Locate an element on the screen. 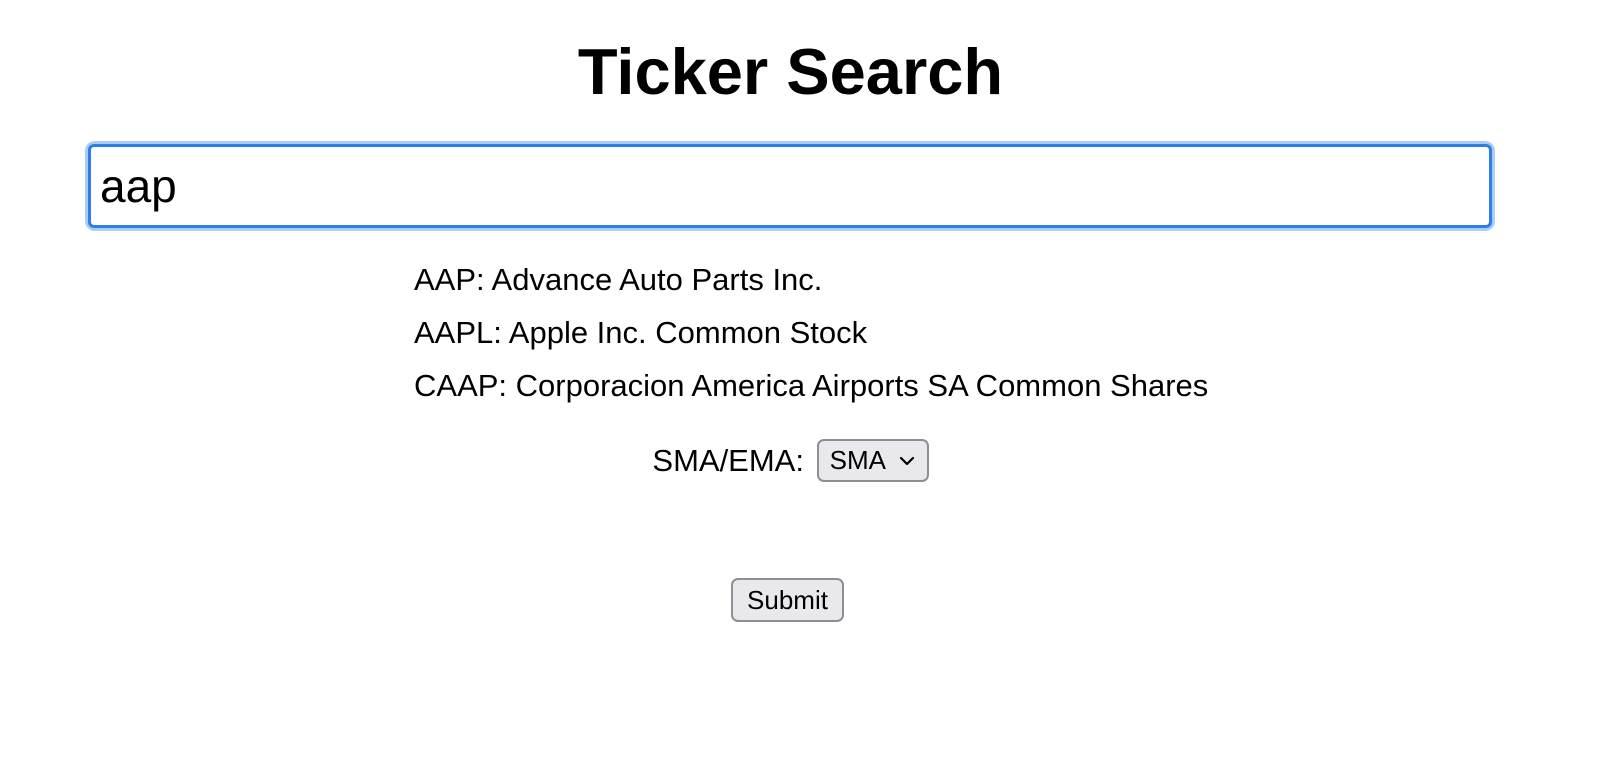  search-field-wrapper is located at coordinates (790, 186).